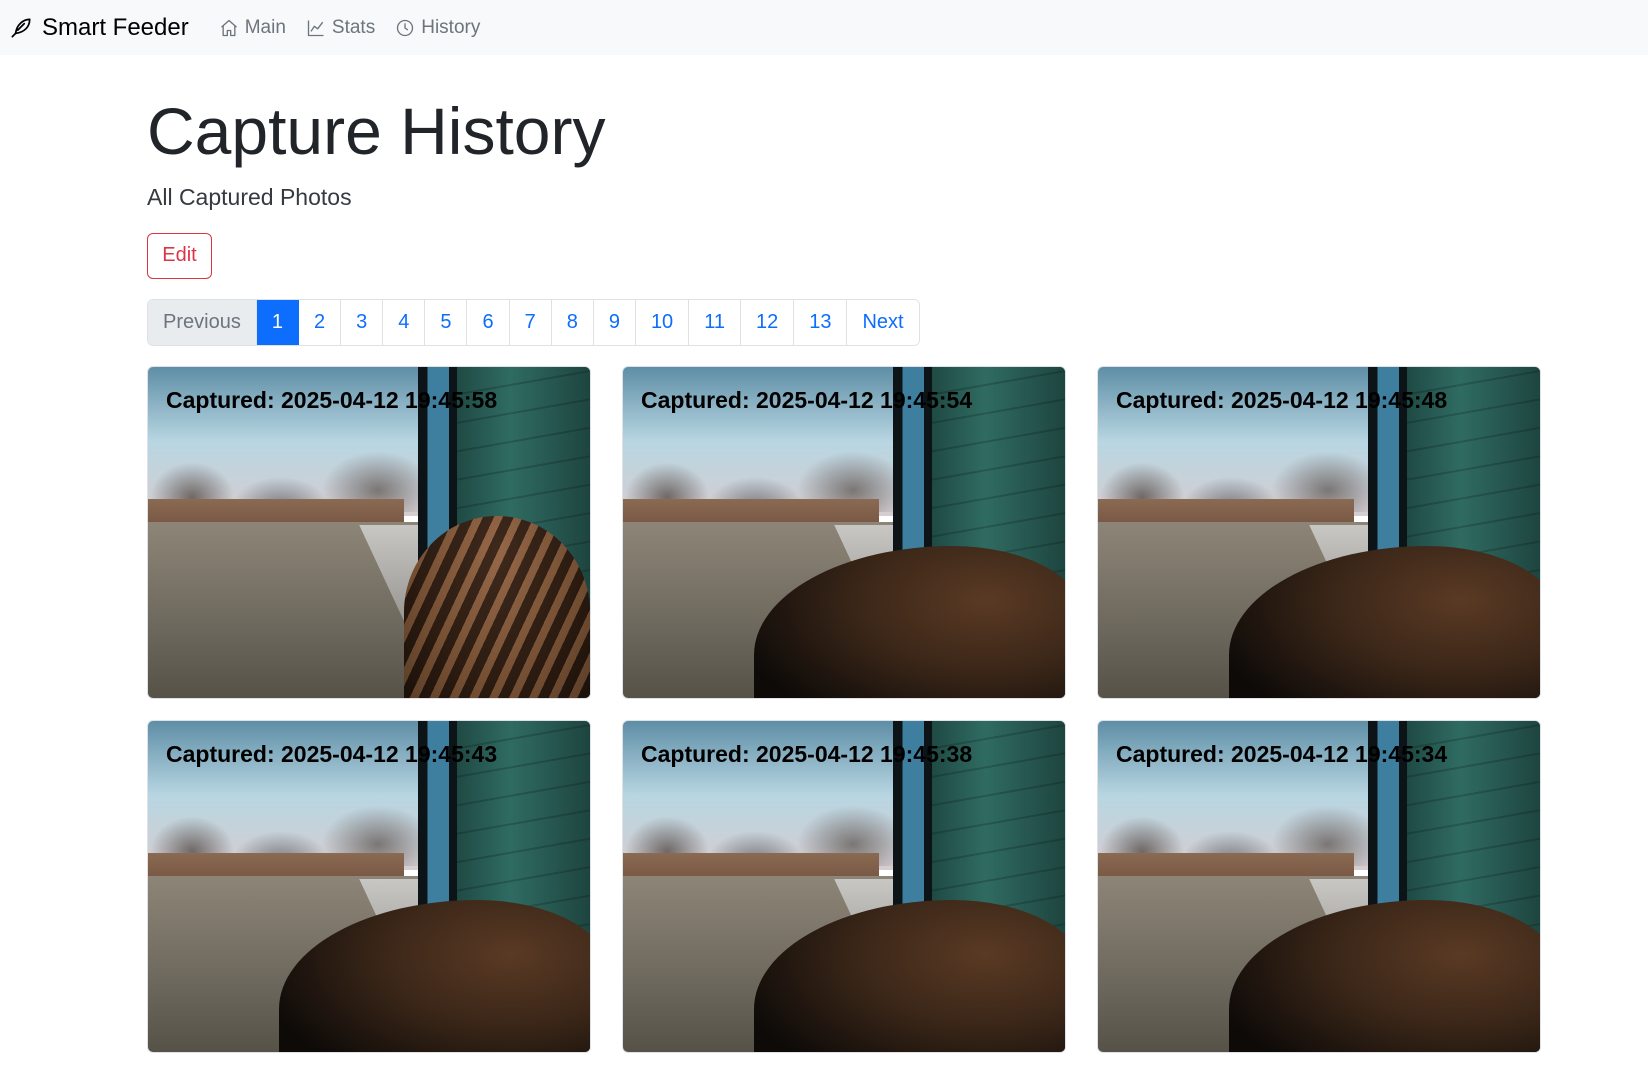 Image resolution: width=1648 pixels, height=1070 pixels. I want to click on page-button-3: 3, so click(362, 322).